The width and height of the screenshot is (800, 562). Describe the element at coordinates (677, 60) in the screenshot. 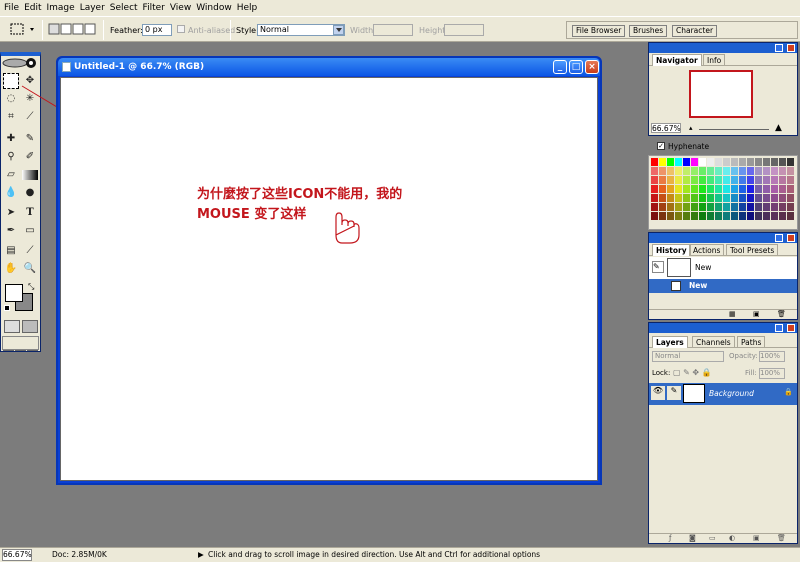

I see `tab-navigator: Navigator` at that location.